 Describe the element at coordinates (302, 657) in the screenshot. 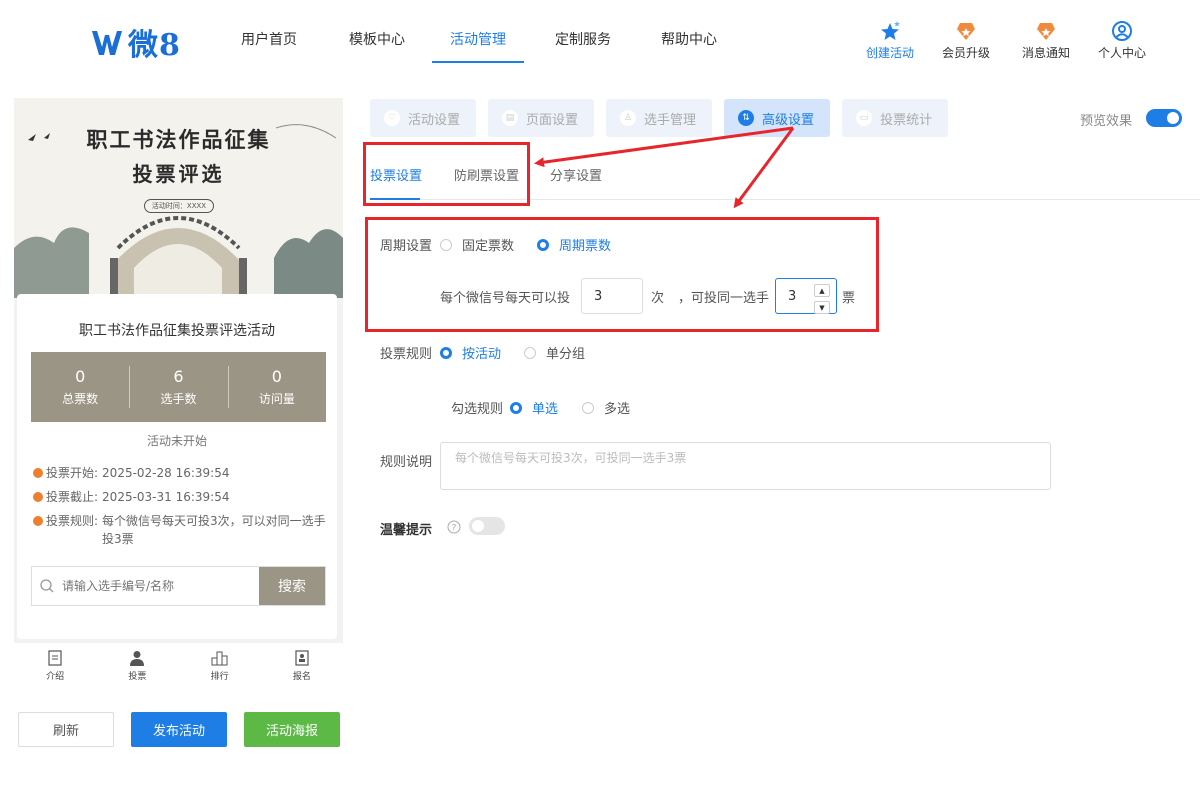

I see `signup-icon` at that location.